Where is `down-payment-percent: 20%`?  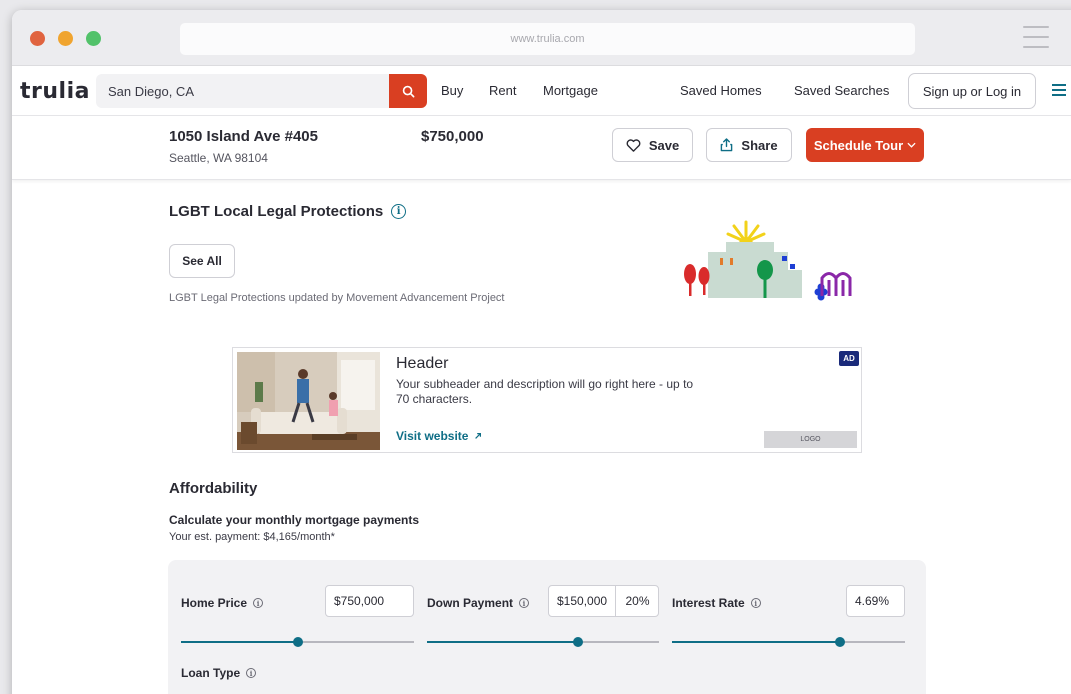
down-payment-percent: 20% is located at coordinates (637, 601).